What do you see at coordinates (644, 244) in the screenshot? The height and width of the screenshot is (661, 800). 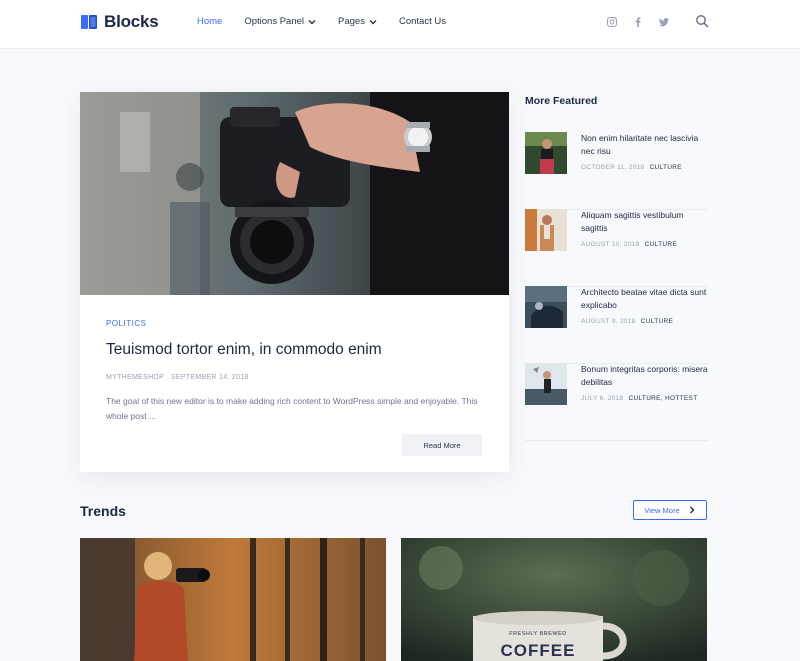 I see `list-item-meta: AUGUST 10, 2018 CULTURE` at bounding box center [644, 244].